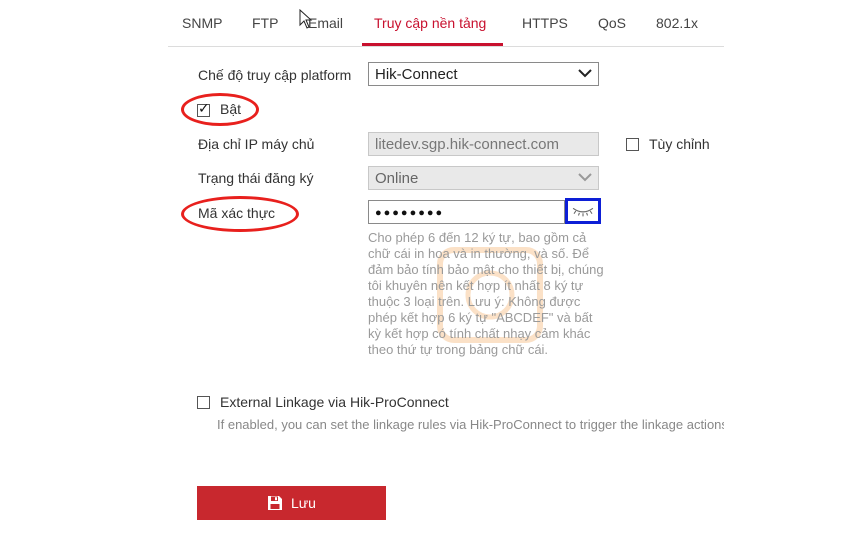 This screenshot has width=850, height=533. Describe the element at coordinates (256, 144) in the screenshot. I see `server-ip-label: Địa chỉ IP máy chủ` at that location.